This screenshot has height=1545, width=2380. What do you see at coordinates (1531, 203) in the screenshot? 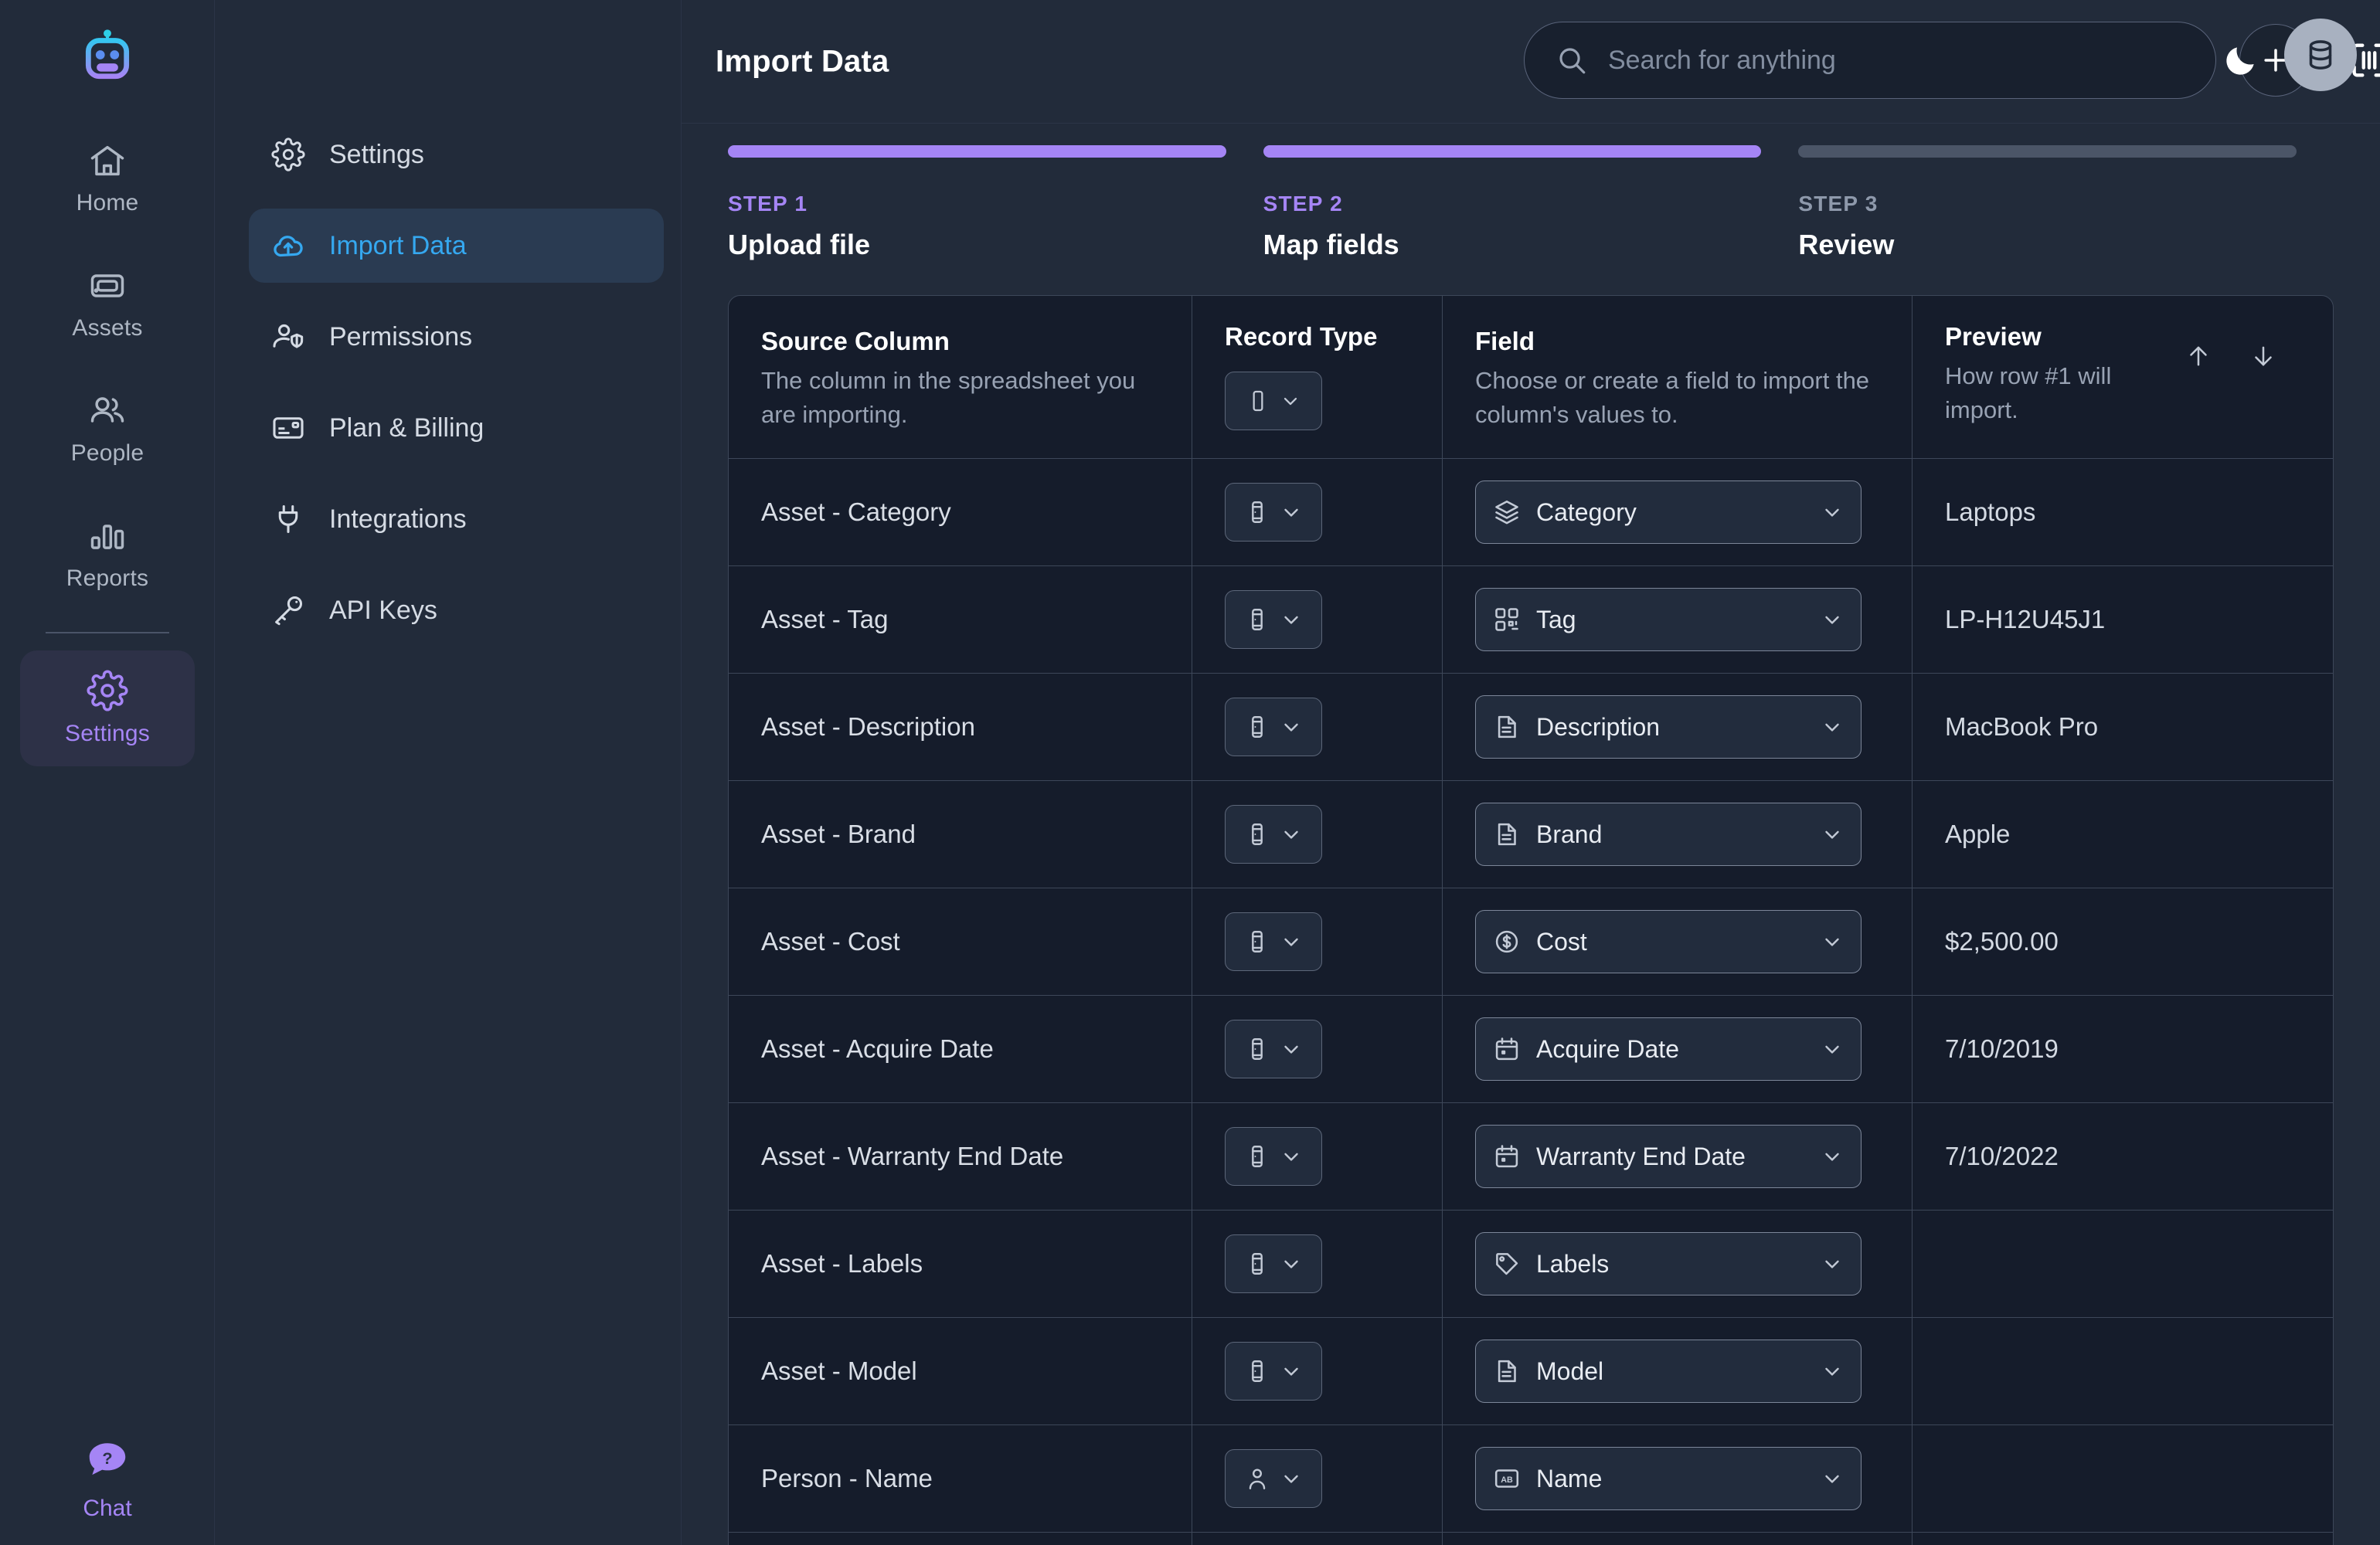
I see `step-2: STEP 2 Map fields` at bounding box center [1531, 203].